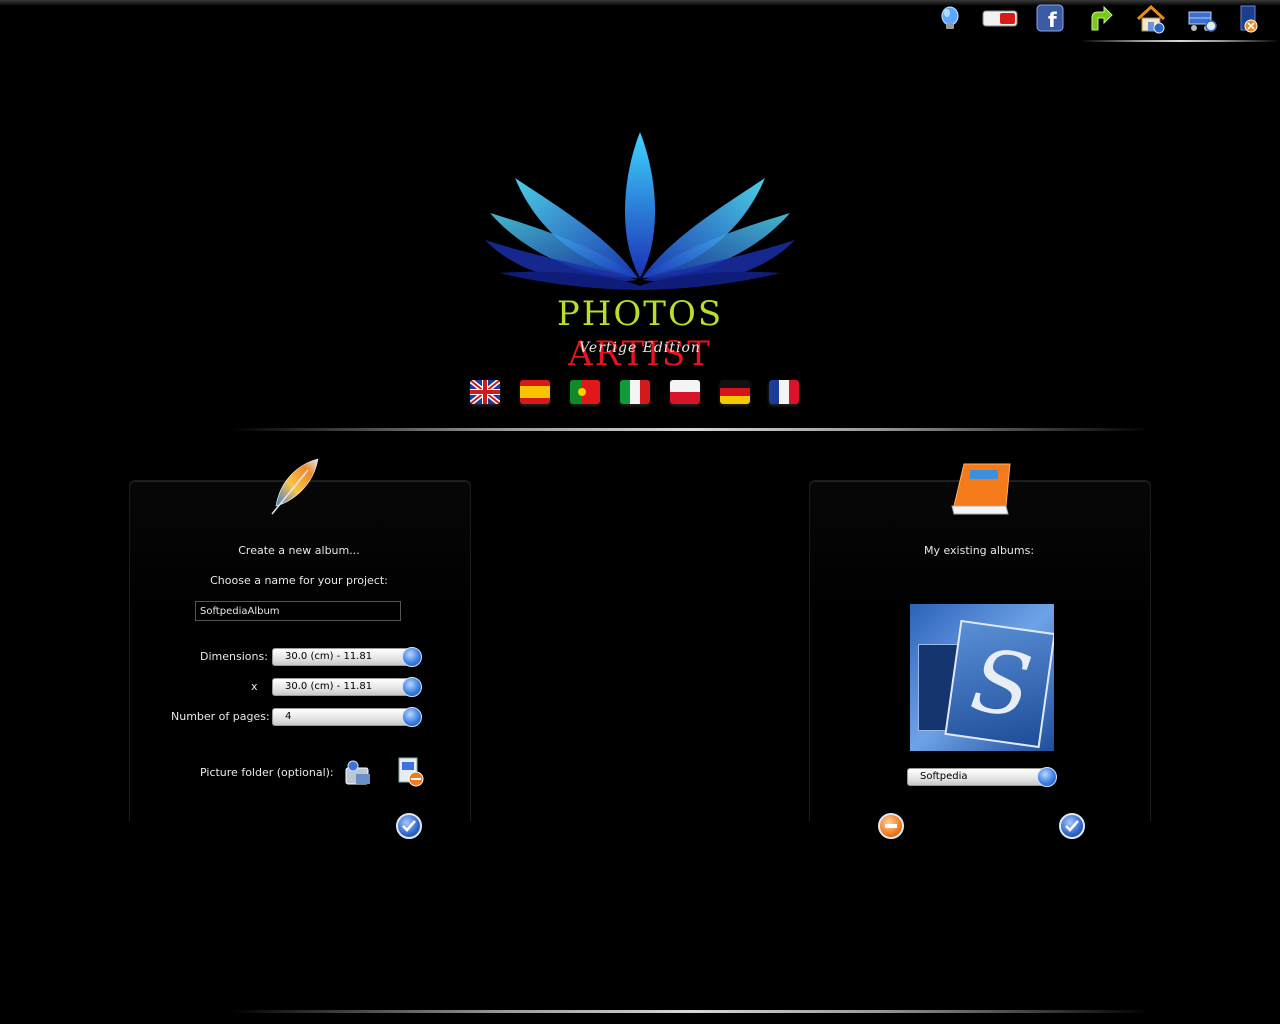 This screenshot has width=1280, height=1024. What do you see at coordinates (640, 348) in the screenshot?
I see `app-edition: Vertige Edition` at bounding box center [640, 348].